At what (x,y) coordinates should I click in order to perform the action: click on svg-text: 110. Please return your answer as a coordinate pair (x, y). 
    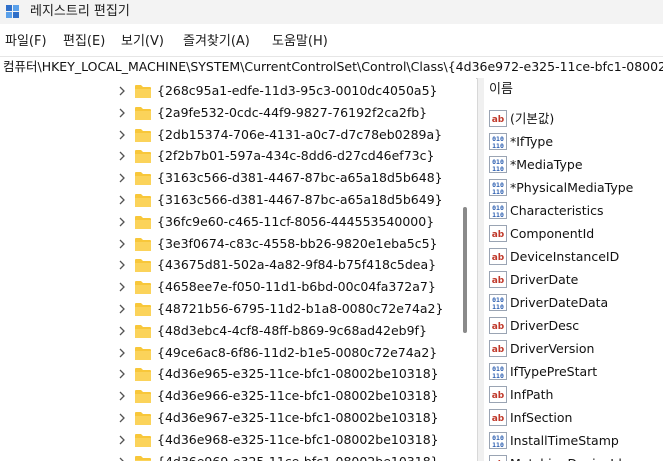
    Looking at the image, I should click on (498, 146).